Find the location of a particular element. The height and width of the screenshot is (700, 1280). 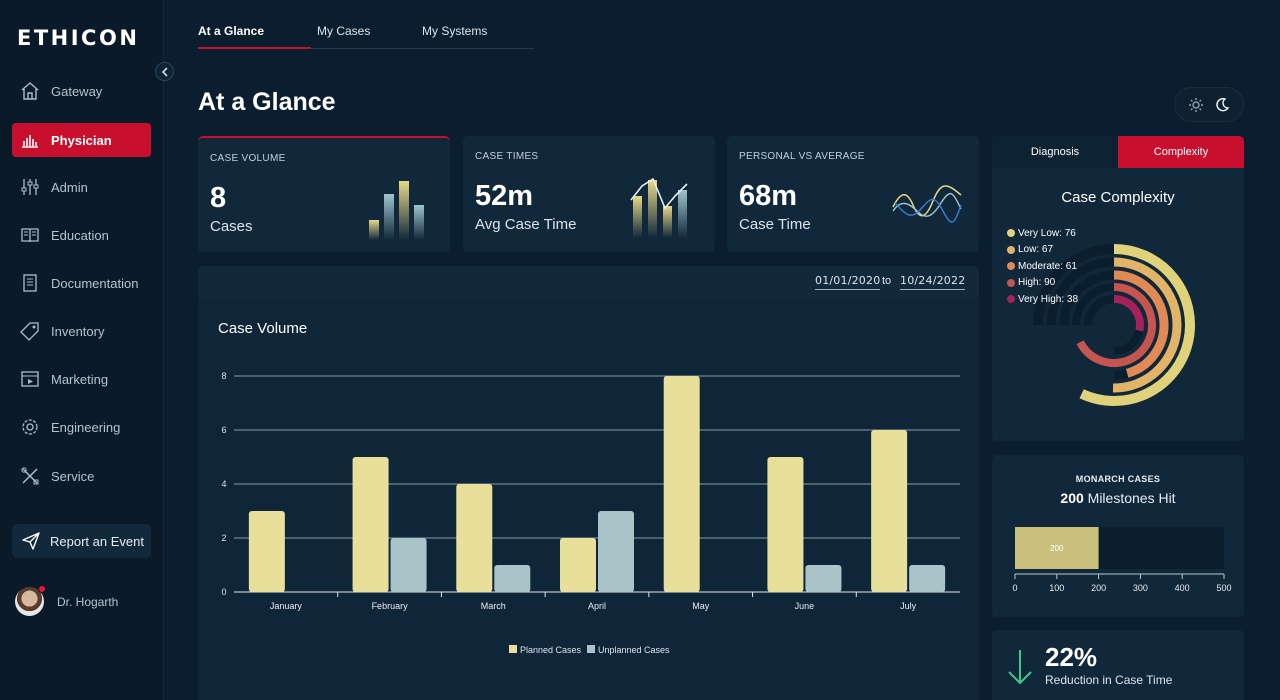

page-title: At a Glance is located at coordinates (267, 102).